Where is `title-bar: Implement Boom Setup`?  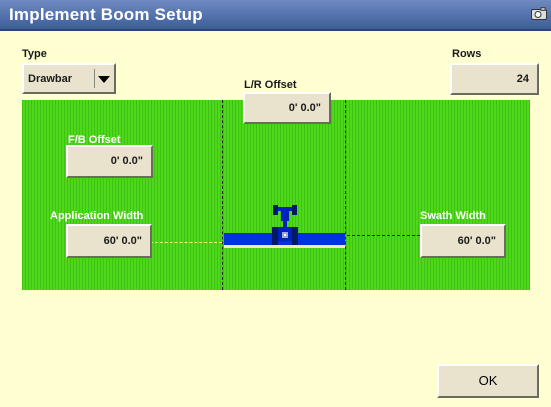
title-bar: Implement Boom Setup is located at coordinates (275, 15).